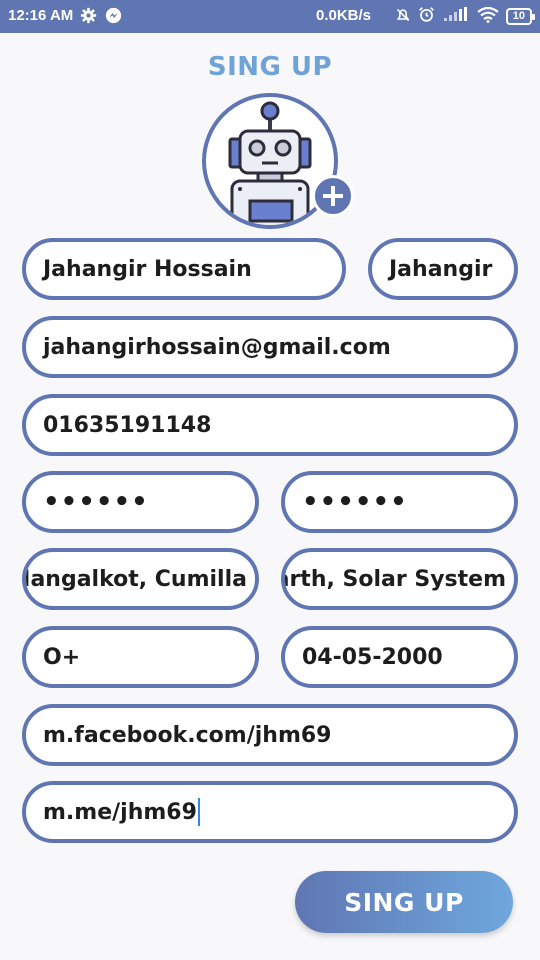 The width and height of the screenshot is (540, 960). I want to click on status-bar: 12:16 AM 0.0KB/s 10, so click(270, 16).